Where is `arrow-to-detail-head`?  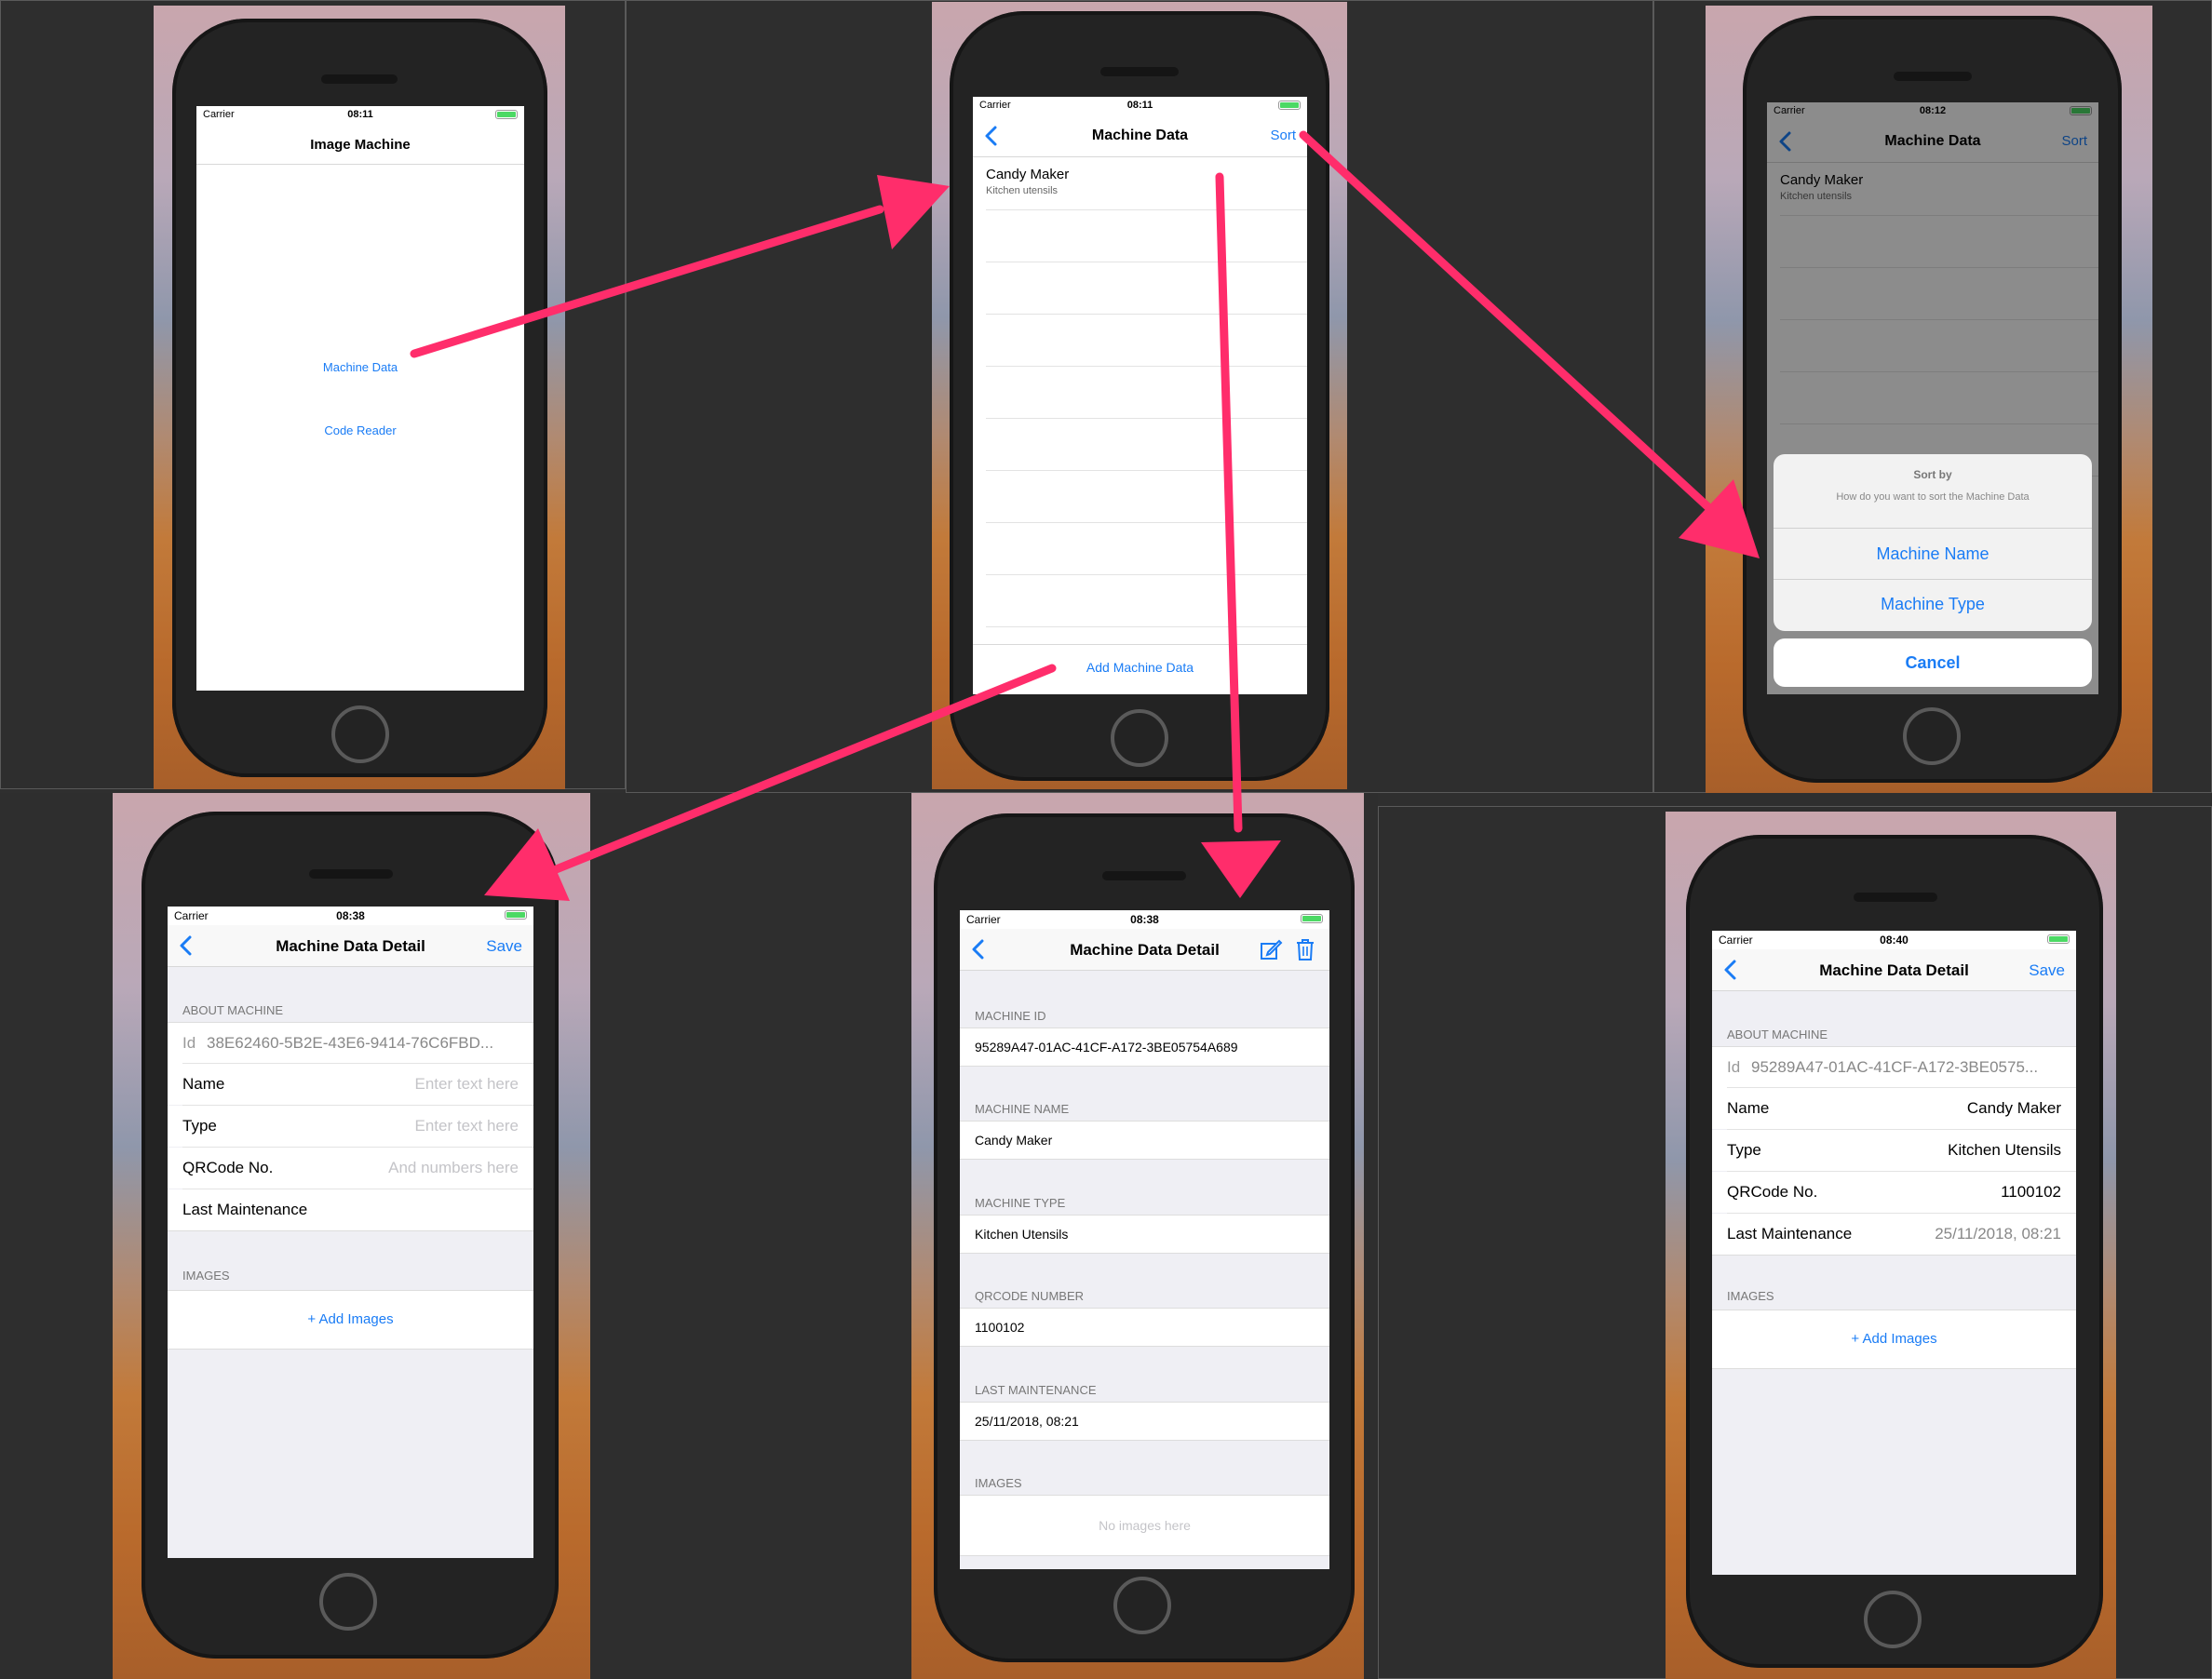 arrow-to-detail-head is located at coordinates (1241, 869).